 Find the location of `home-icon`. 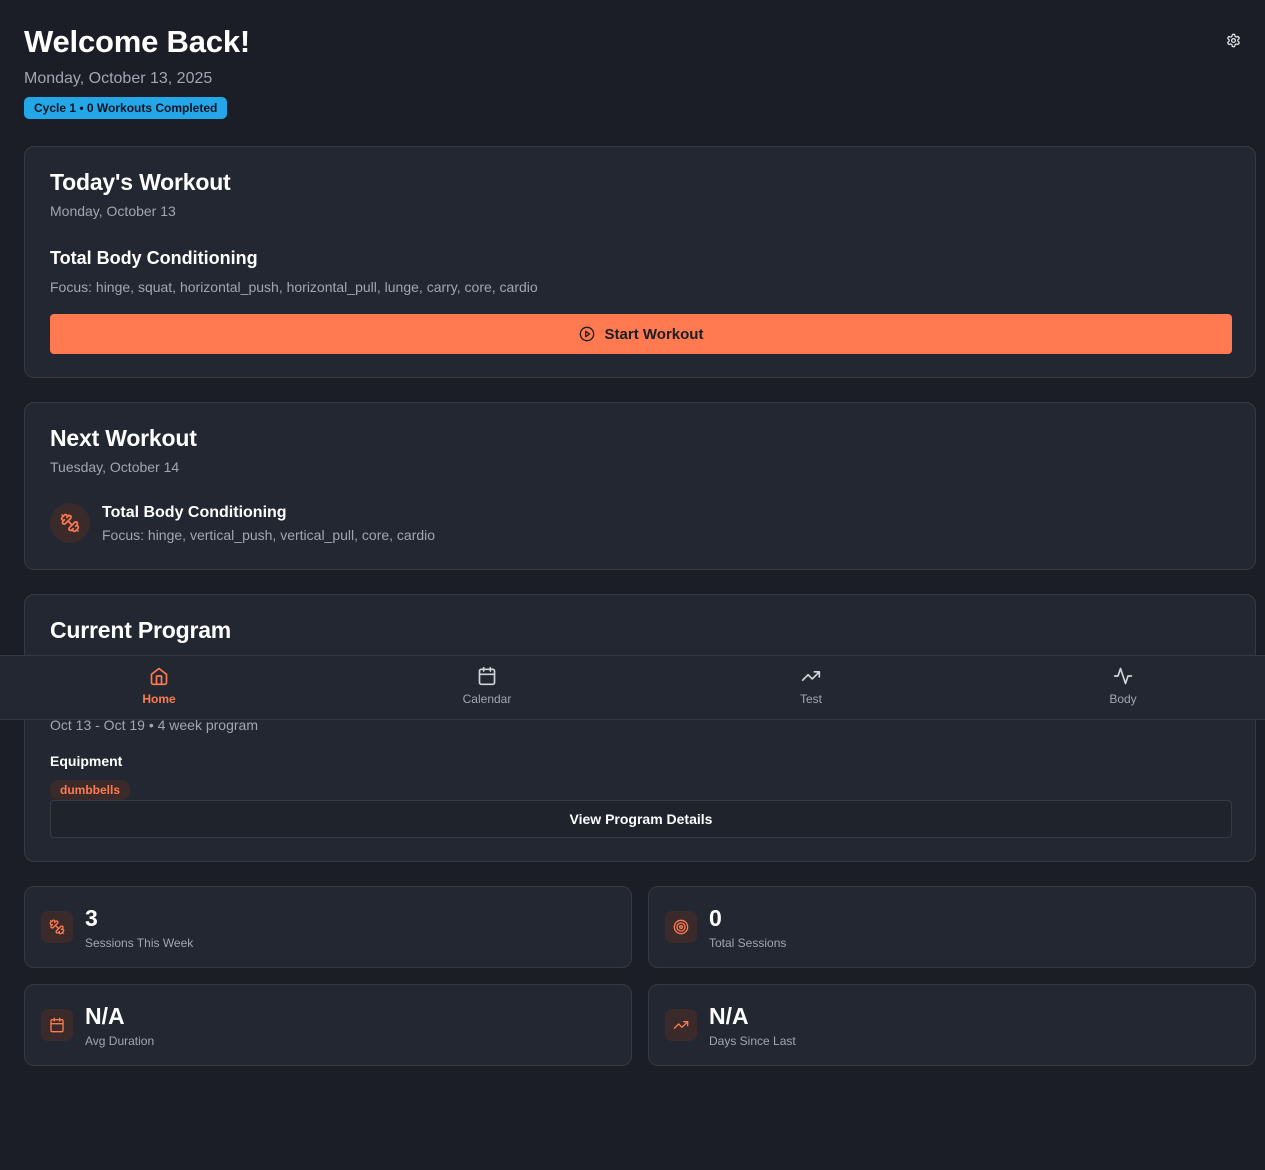

home-icon is located at coordinates (159, 676).